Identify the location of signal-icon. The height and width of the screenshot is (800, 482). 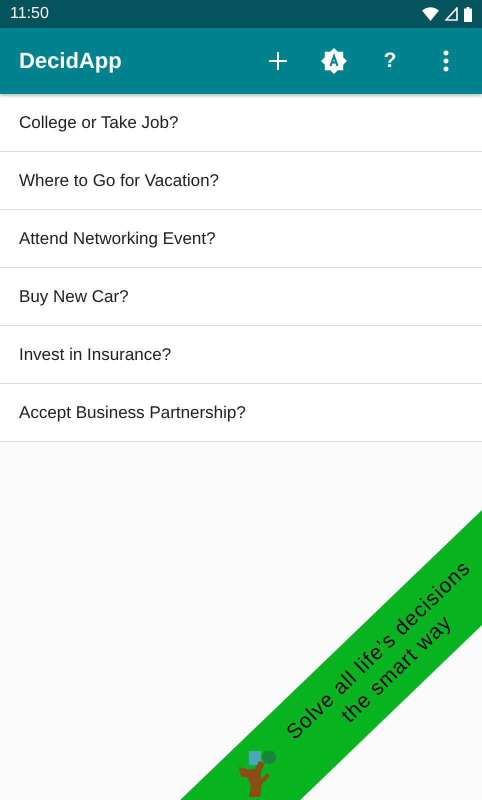
(451, 14).